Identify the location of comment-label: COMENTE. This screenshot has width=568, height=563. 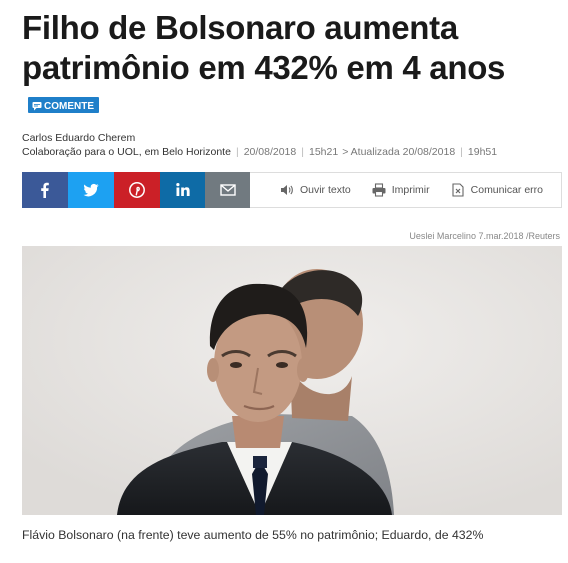
(69, 106).